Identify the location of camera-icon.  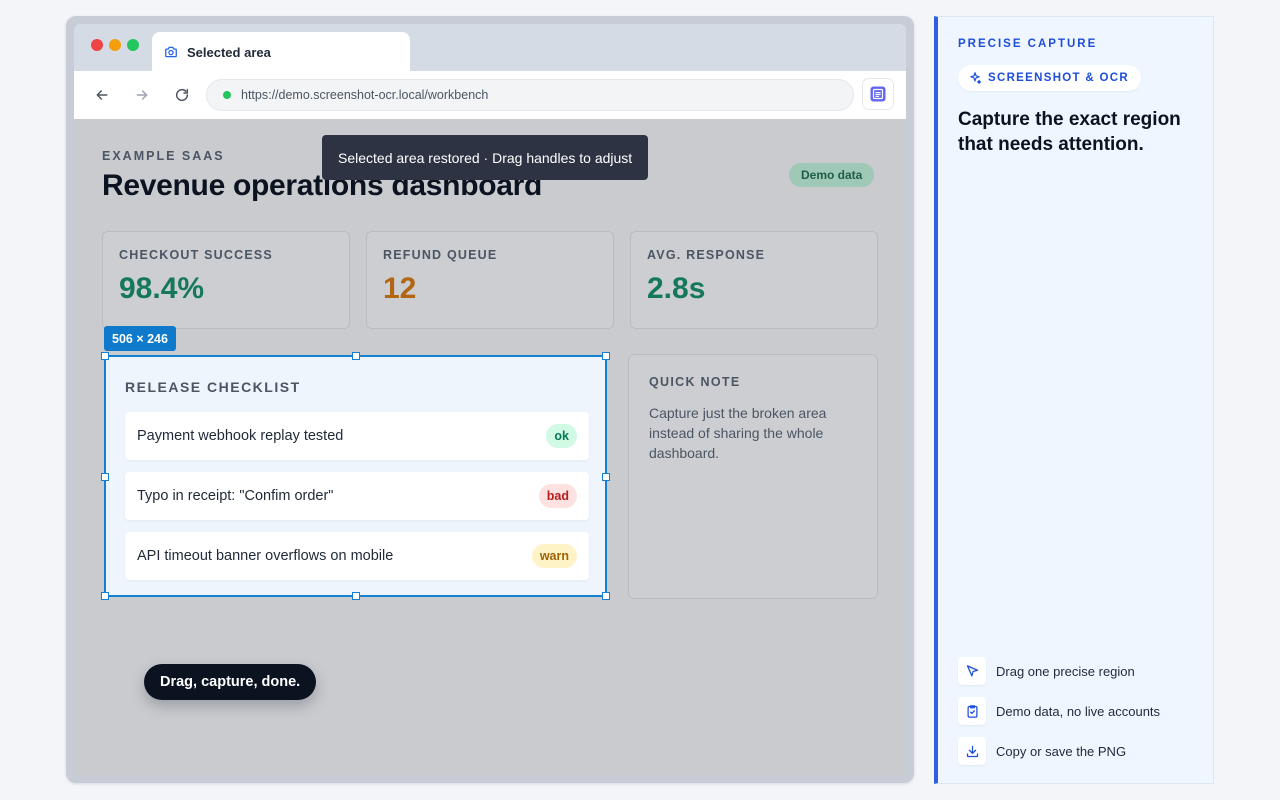
(171, 52).